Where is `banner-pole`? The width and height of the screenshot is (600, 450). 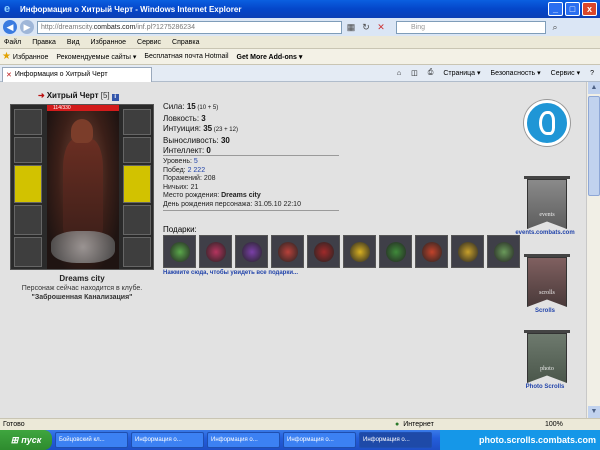
banner-pole is located at coordinates (547, 331).